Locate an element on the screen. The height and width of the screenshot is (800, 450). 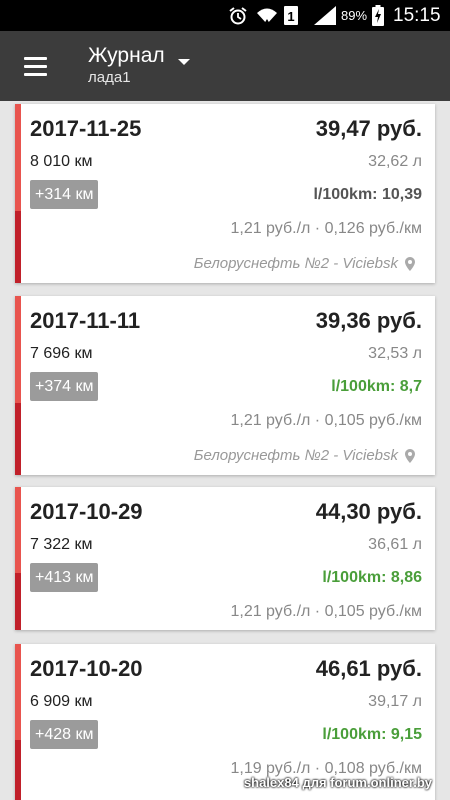
sim-label: 1 is located at coordinates (290, 16).